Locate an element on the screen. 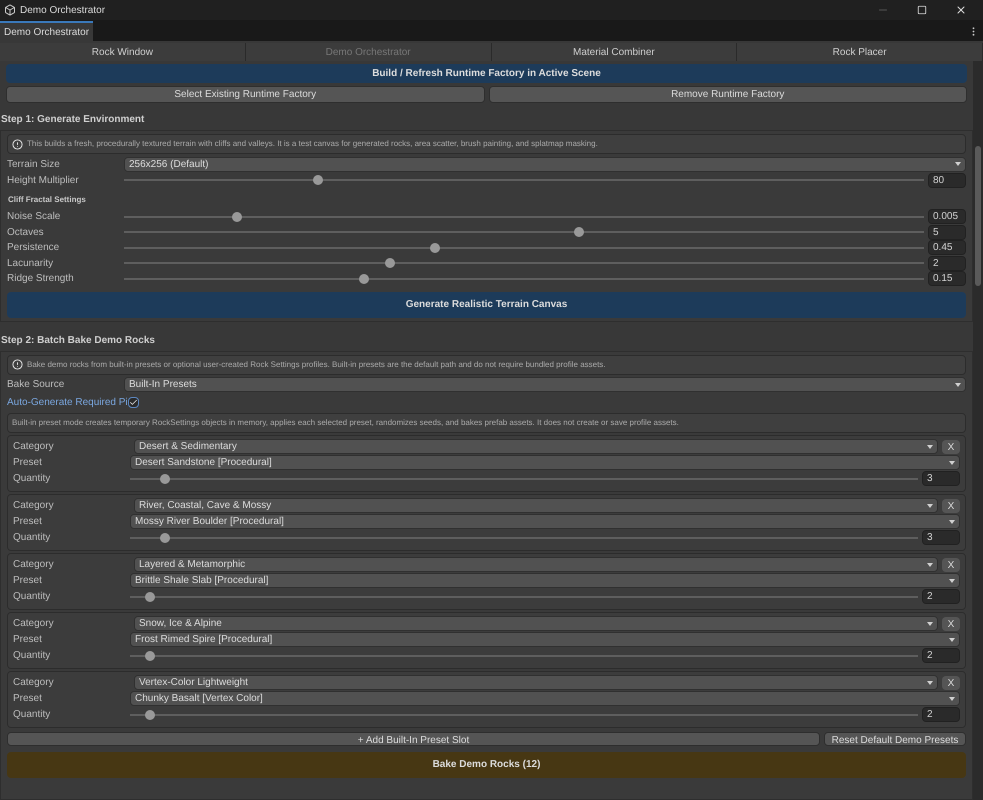 This screenshot has height=800, width=983. dropdown: Mossy River Boulder [Procedural] is located at coordinates (545, 521).